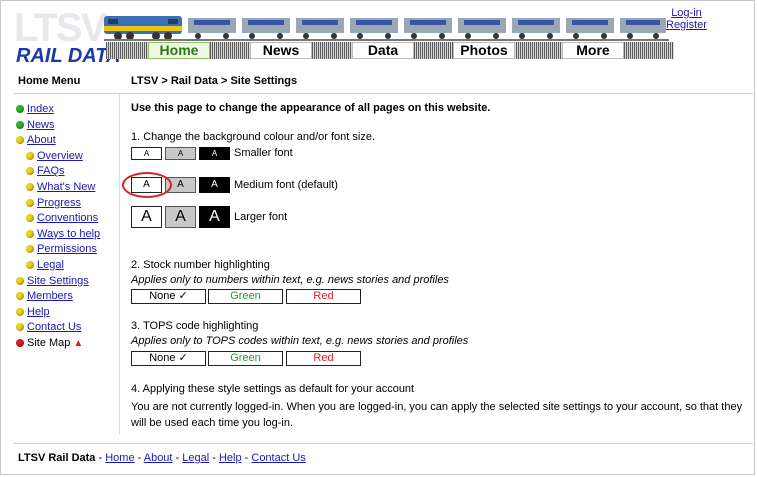  What do you see at coordinates (383, 93) in the screenshot?
I see `header-divider` at bounding box center [383, 93].